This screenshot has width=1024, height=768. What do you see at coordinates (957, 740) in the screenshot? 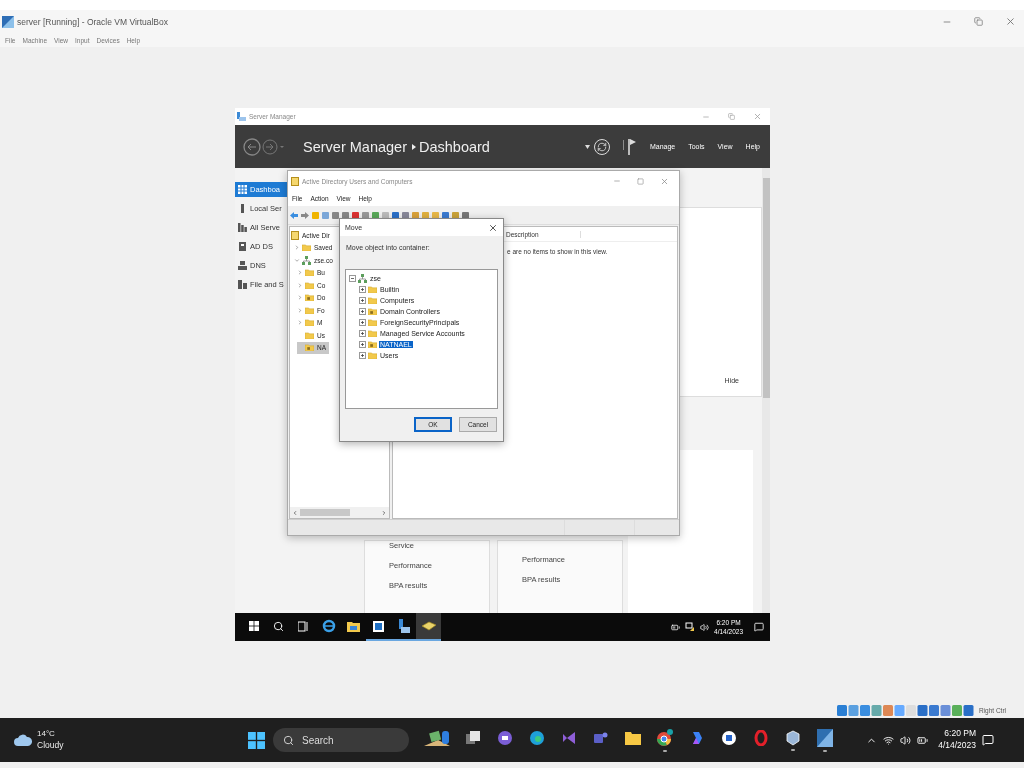
I see `clock: 6:20 PM 4/14/2023` at bounding box center [957, 740].